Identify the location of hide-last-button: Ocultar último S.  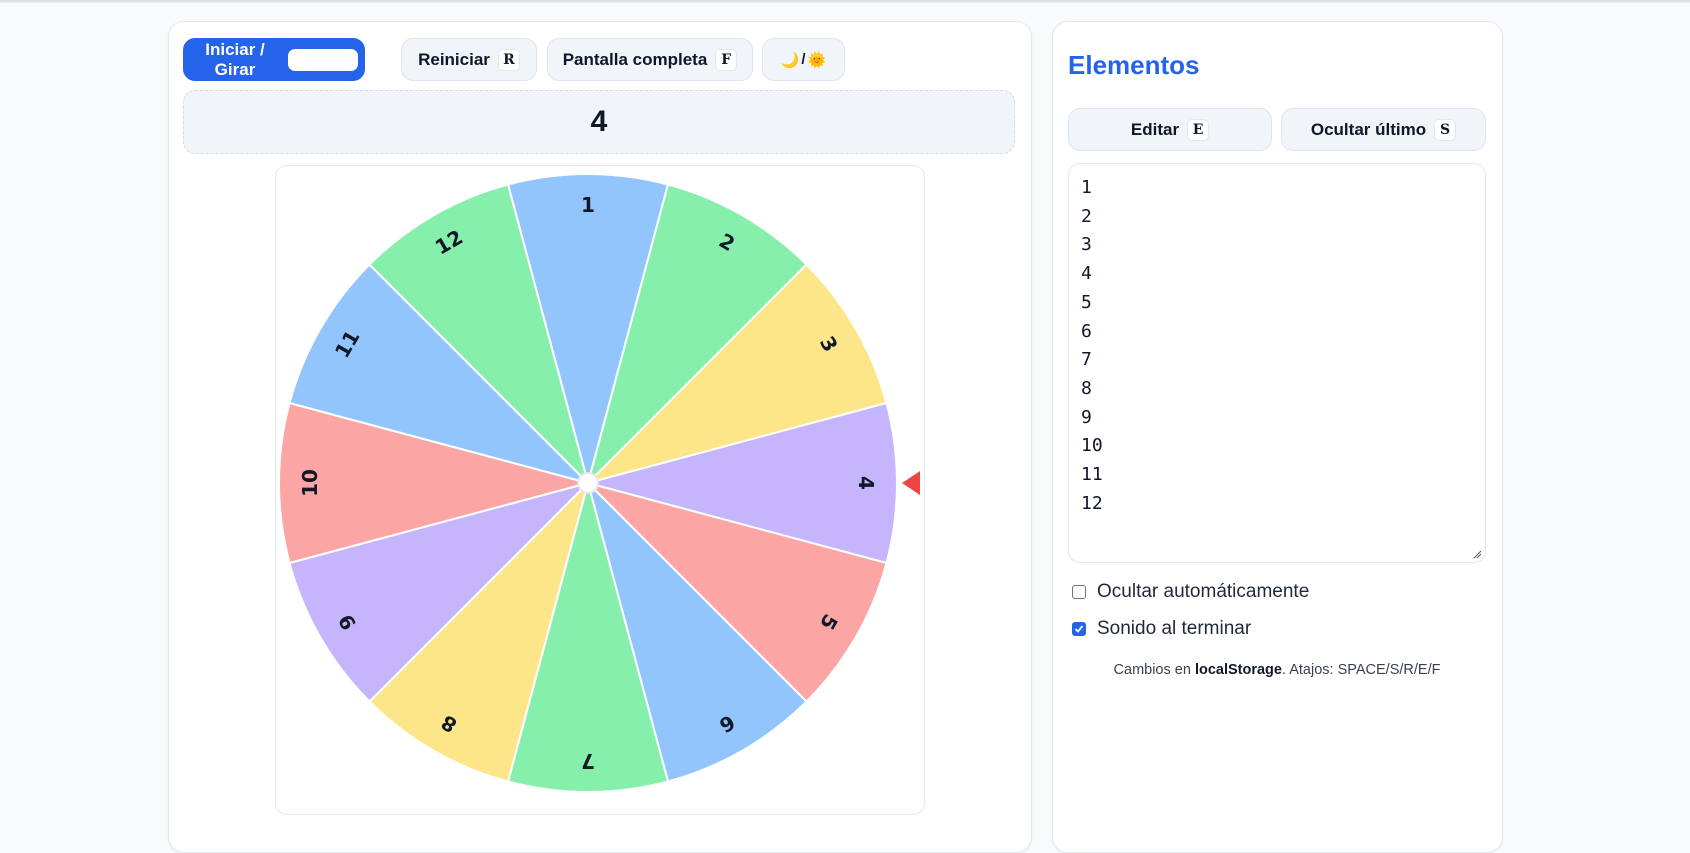
(1383, 129).